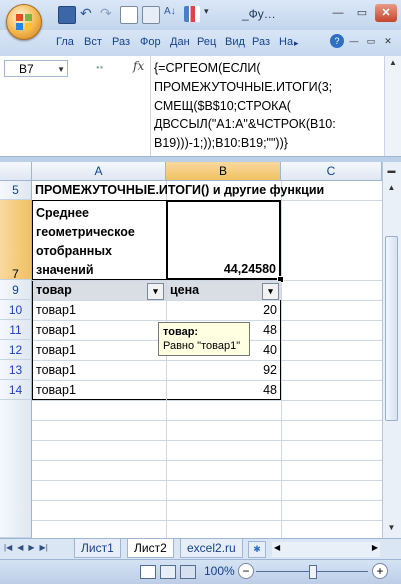 The width and height of the screenshot is (401, 584). What do you see at coordinates (192, 14) in the screenshot?
I see `chart-icon` at bounding box center [192, 14].